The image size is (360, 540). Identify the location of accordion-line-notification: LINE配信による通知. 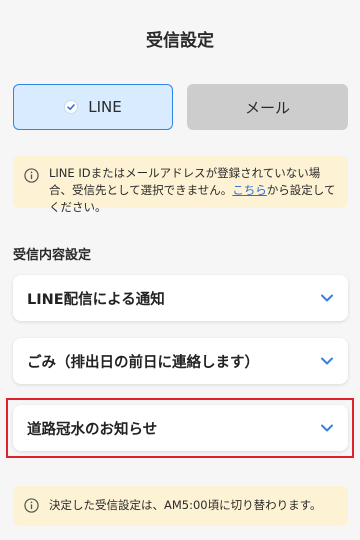
(180, 298).